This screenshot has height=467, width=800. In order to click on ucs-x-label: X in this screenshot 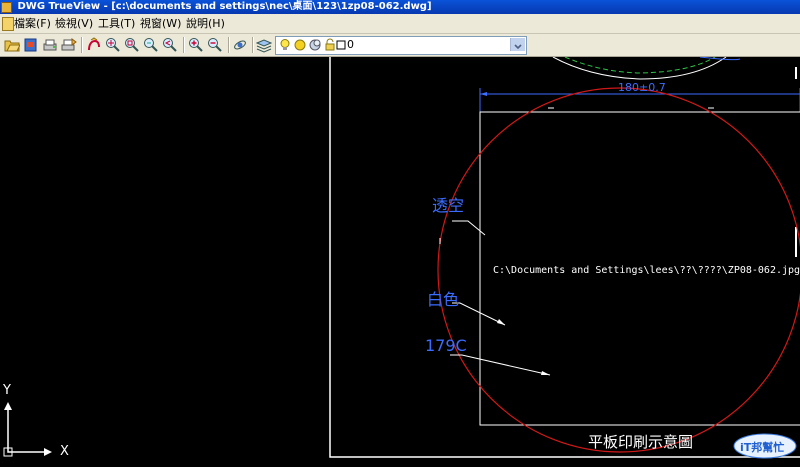, I will do `click(64, 451)`.